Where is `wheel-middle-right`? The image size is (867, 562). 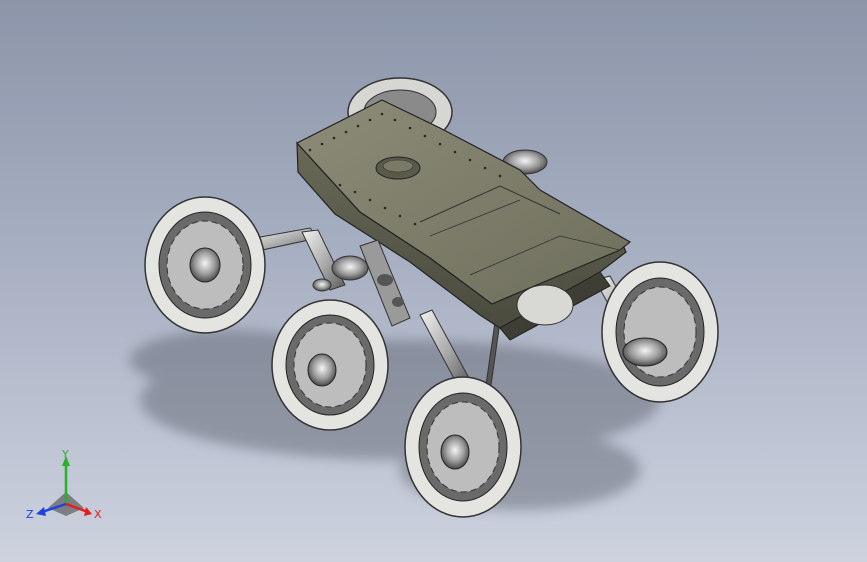
wheel-middle-right is located at coordinates (545, 305).